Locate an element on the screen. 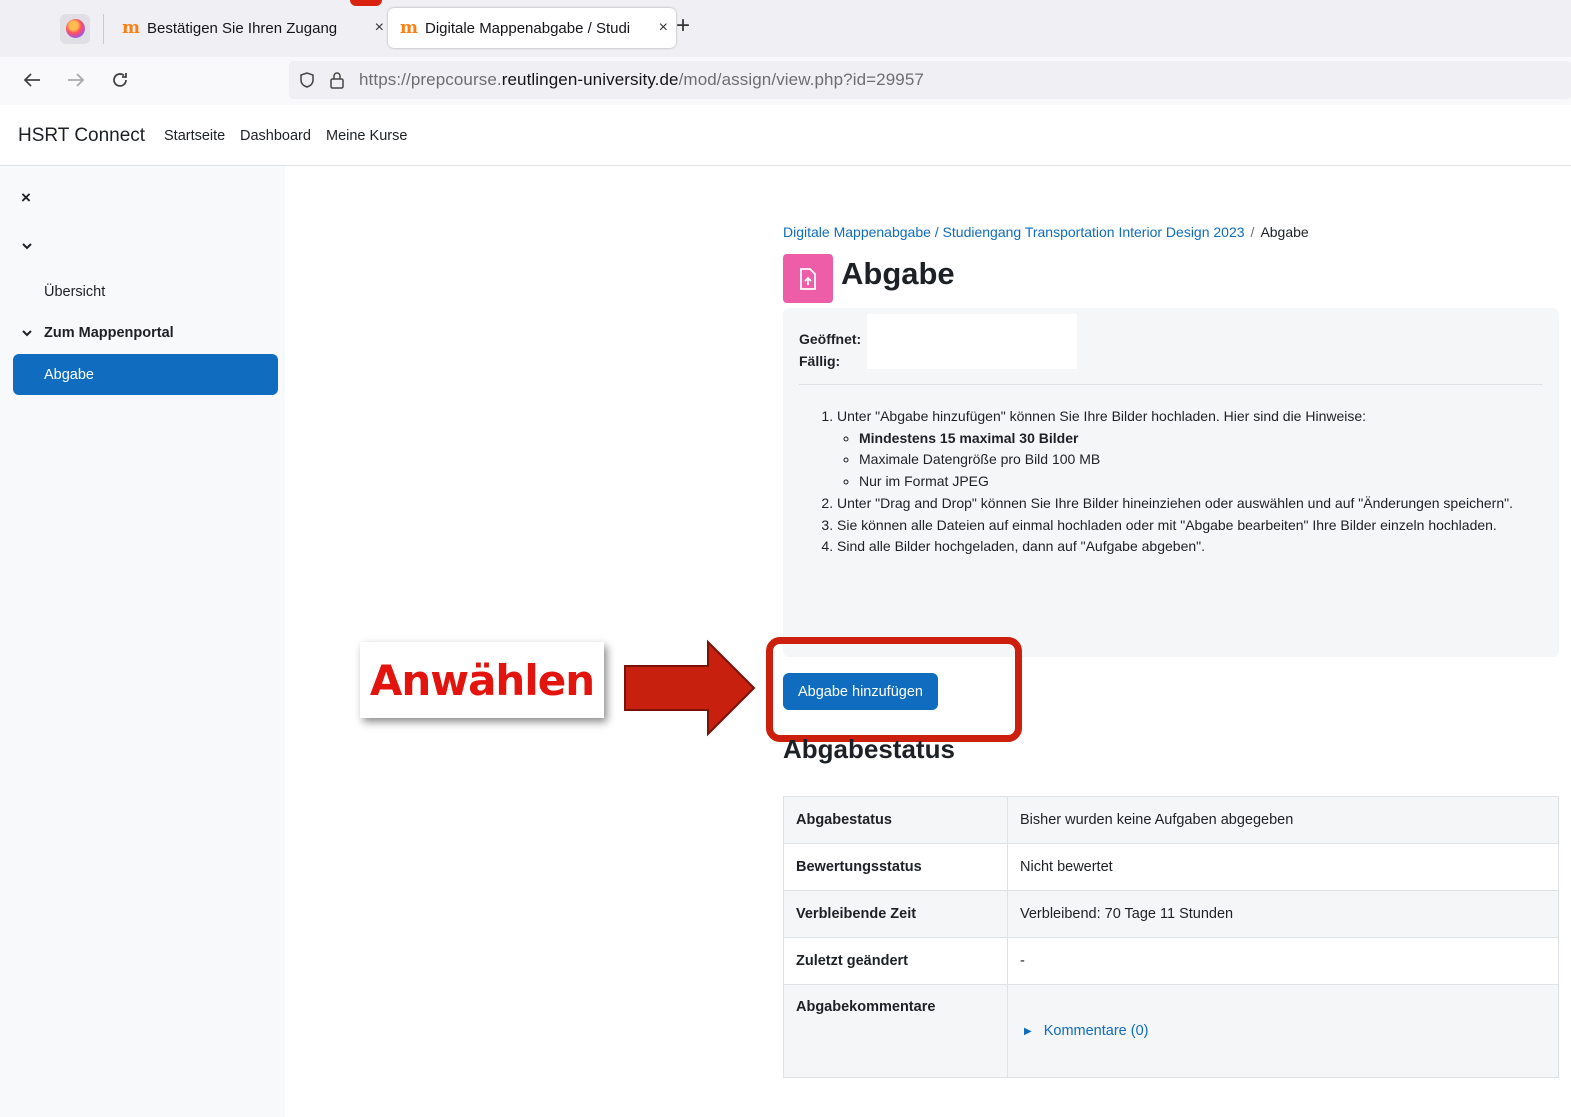 The image size is (1571, 1117). annotation-label: Anwählen is located at coordinates (482, 680).